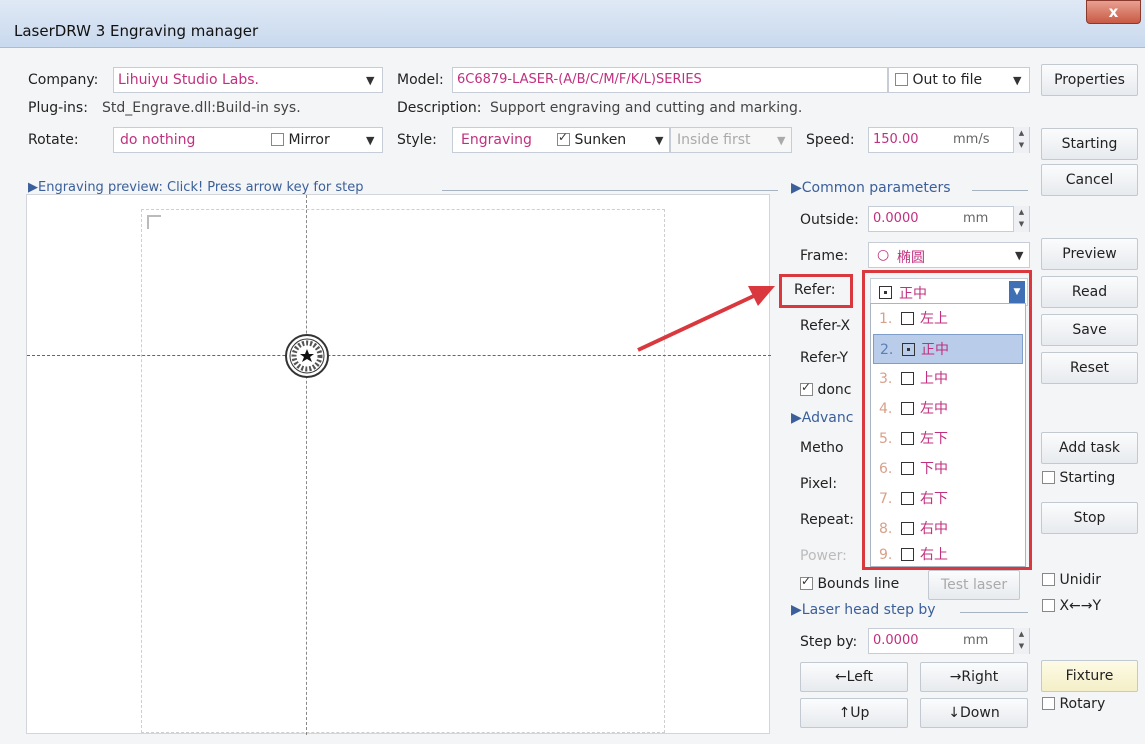  What do you see at coordinates (1048, 703) in the screenshot?
I see `rotary-checkbox` at bounding box center [1048, 703].